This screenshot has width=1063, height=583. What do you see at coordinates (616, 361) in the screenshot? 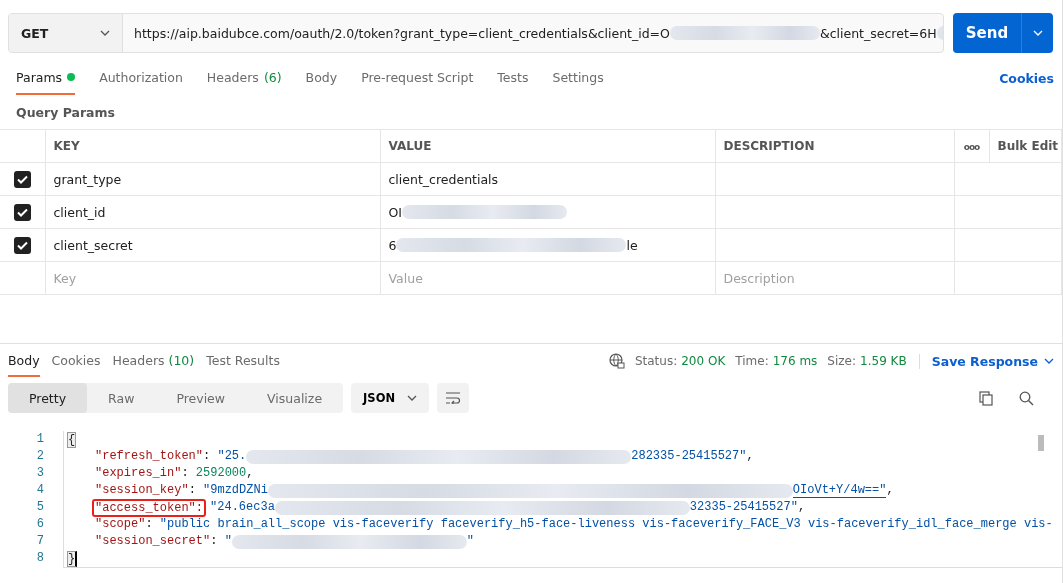
I see `globe-lock-icon` at bounding box center [616, 361].